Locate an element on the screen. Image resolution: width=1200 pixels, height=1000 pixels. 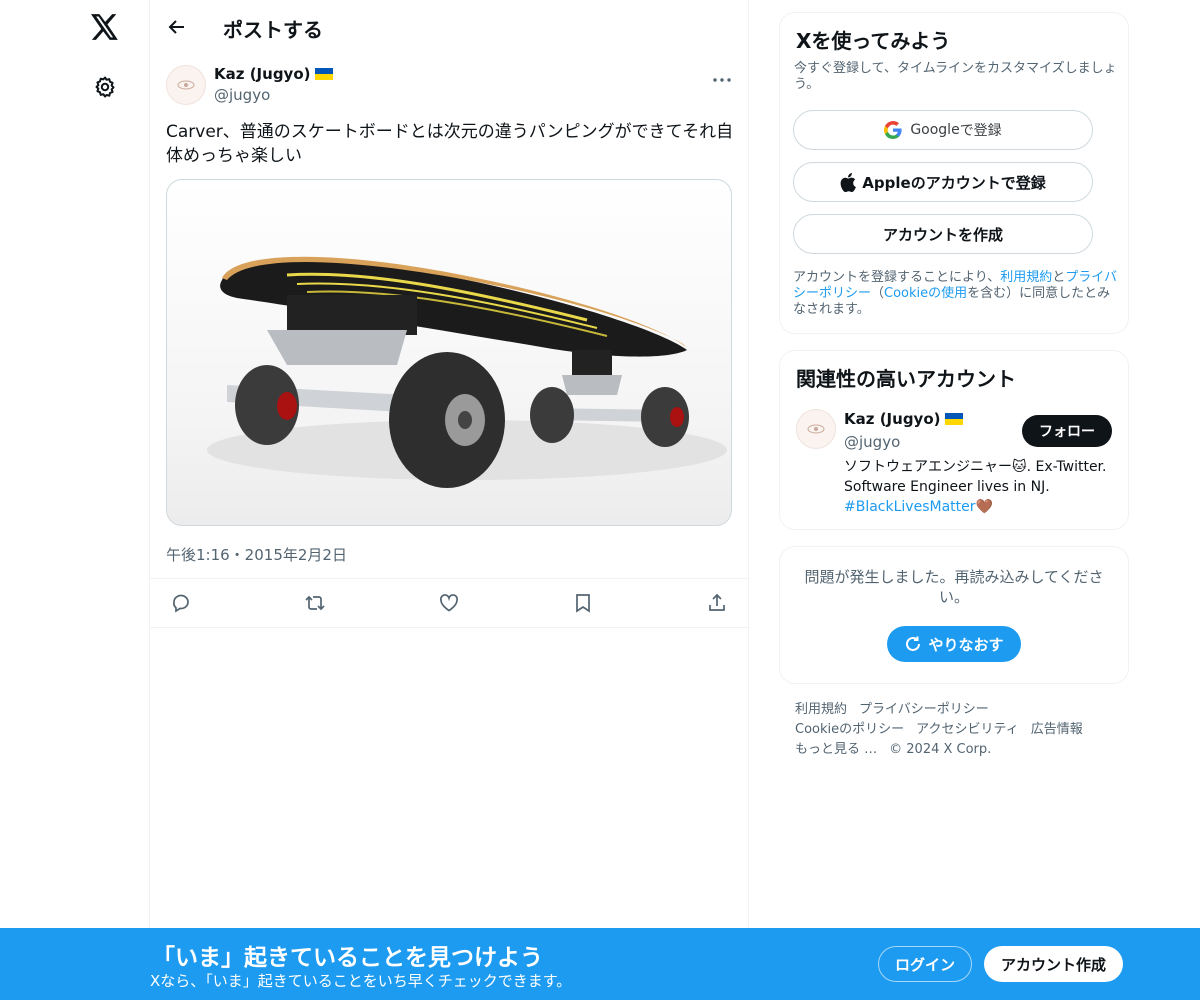
post-header: ポストする is located at coordinates (450, 27).